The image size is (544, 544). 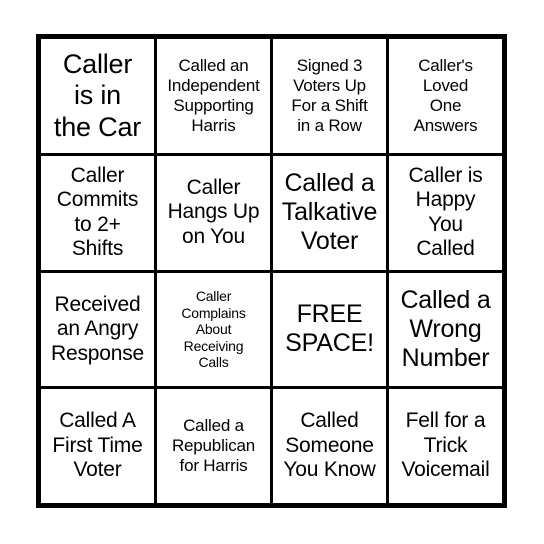 I want to click on bingo-cell: Called an Independent Supporting Harris, so click(x=213, y=96).